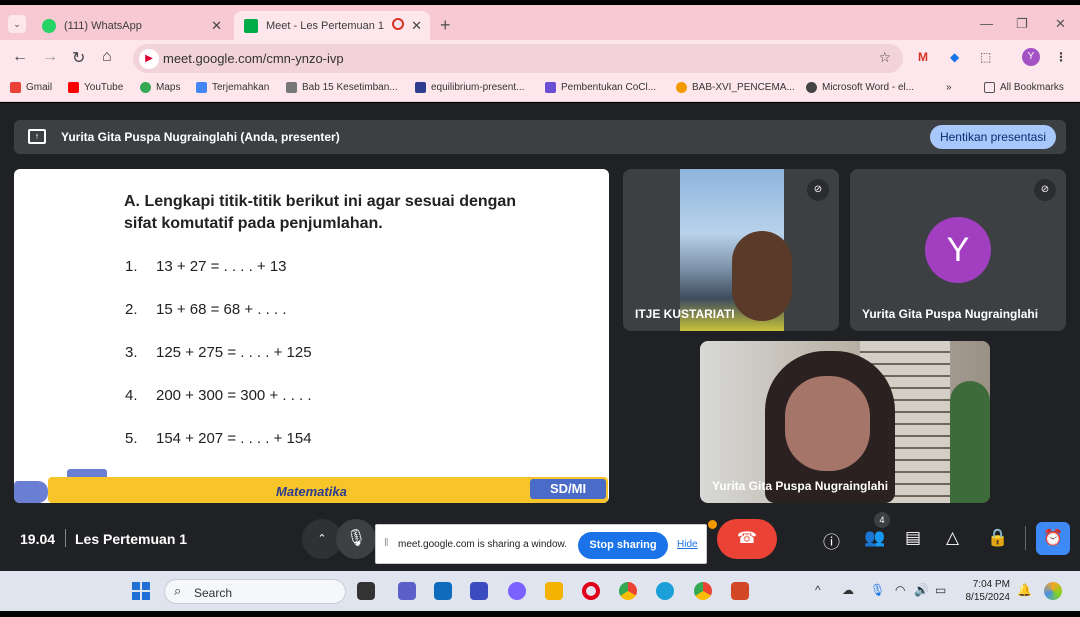 This screenshot has width=1080, height=617. I want to click on chrome-icon, so click(628, 591).